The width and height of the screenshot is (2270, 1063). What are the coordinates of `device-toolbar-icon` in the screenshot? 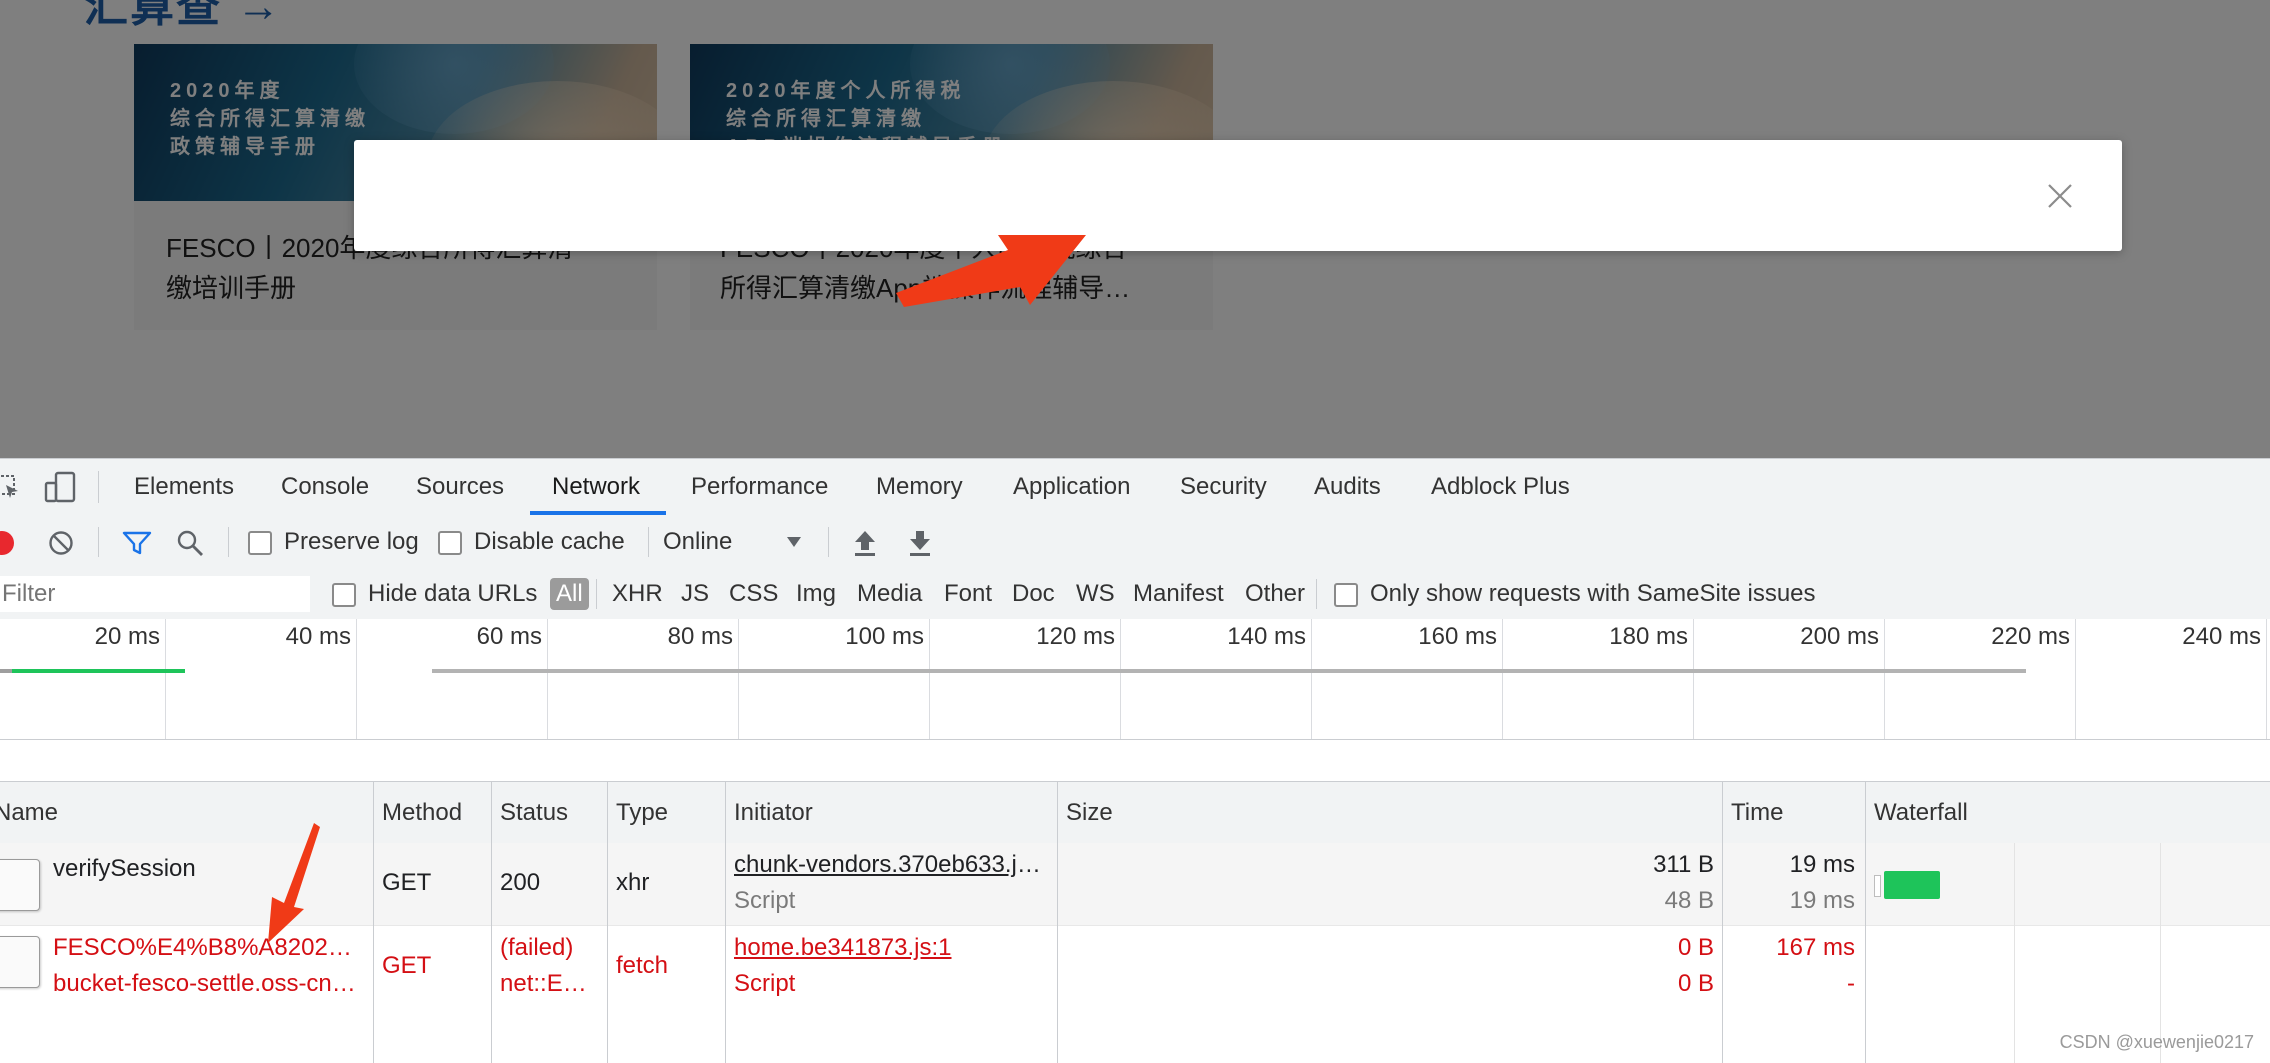 It's located at (61, 487).